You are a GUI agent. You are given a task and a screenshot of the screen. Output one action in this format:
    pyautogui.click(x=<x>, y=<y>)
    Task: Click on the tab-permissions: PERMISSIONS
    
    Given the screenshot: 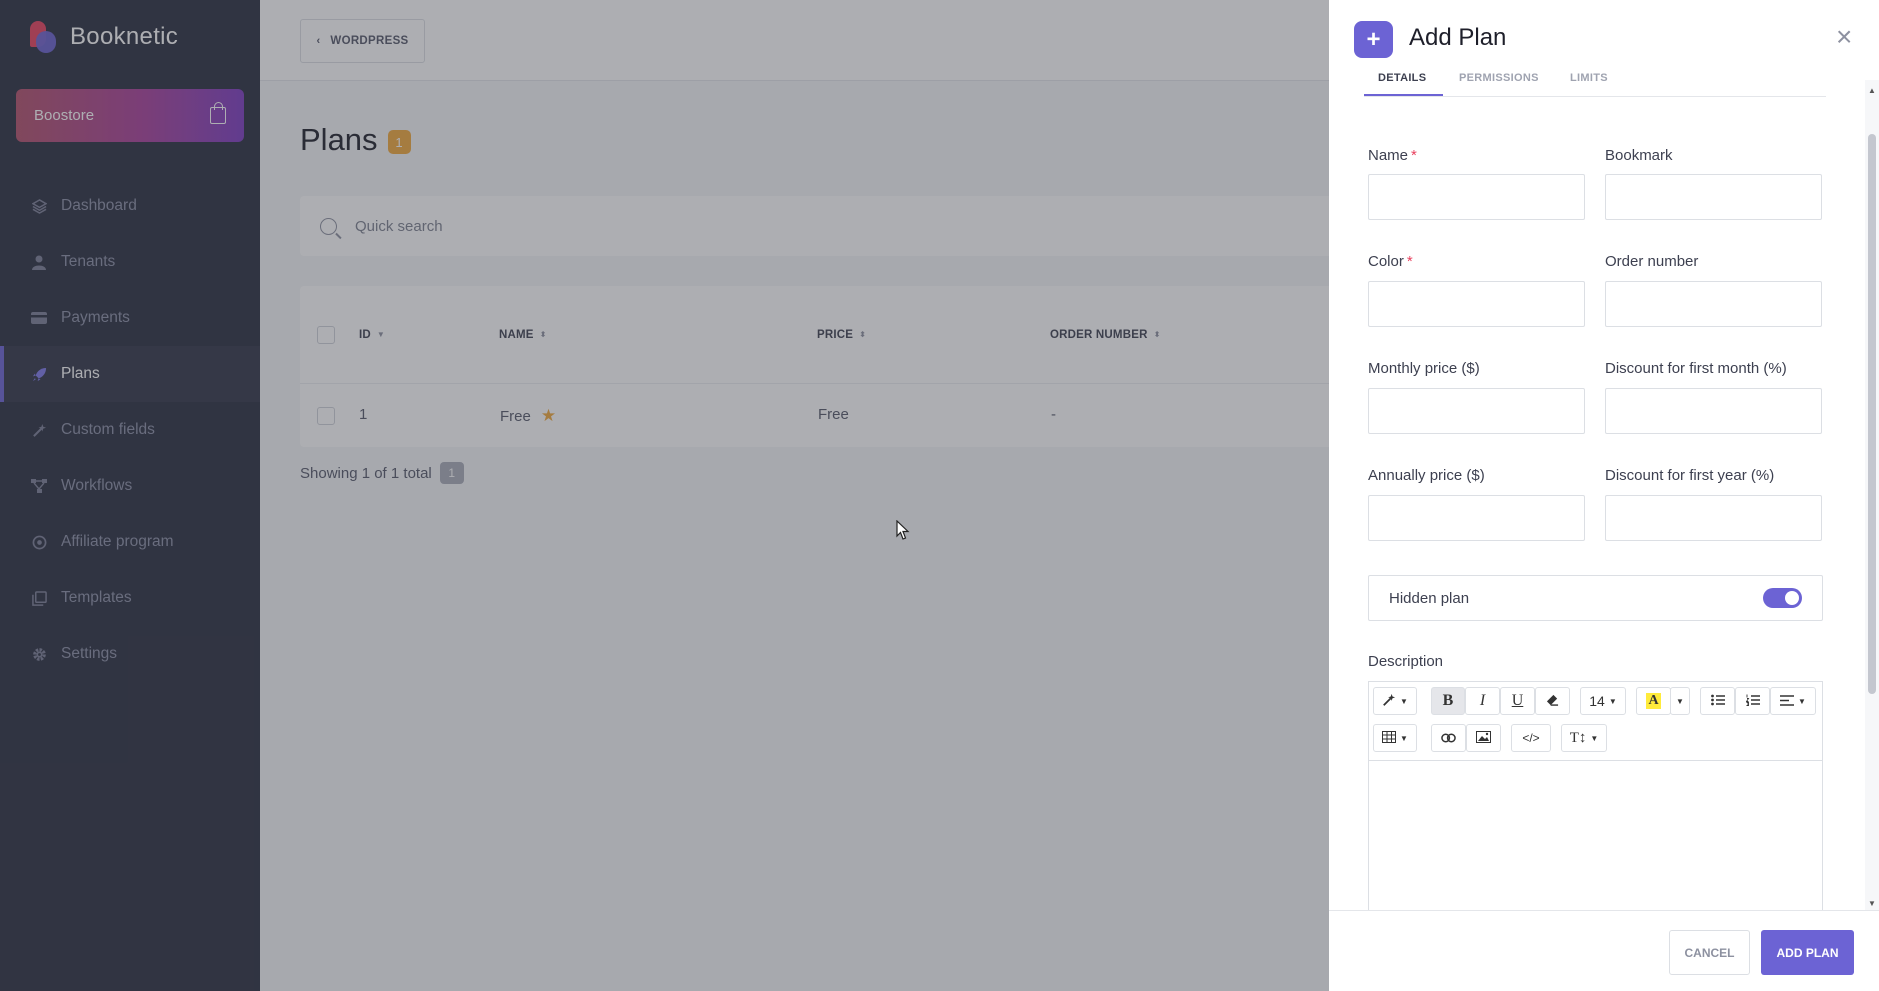 What is the action you would take?
    pyautogui.click(x=1499, y=78)
    